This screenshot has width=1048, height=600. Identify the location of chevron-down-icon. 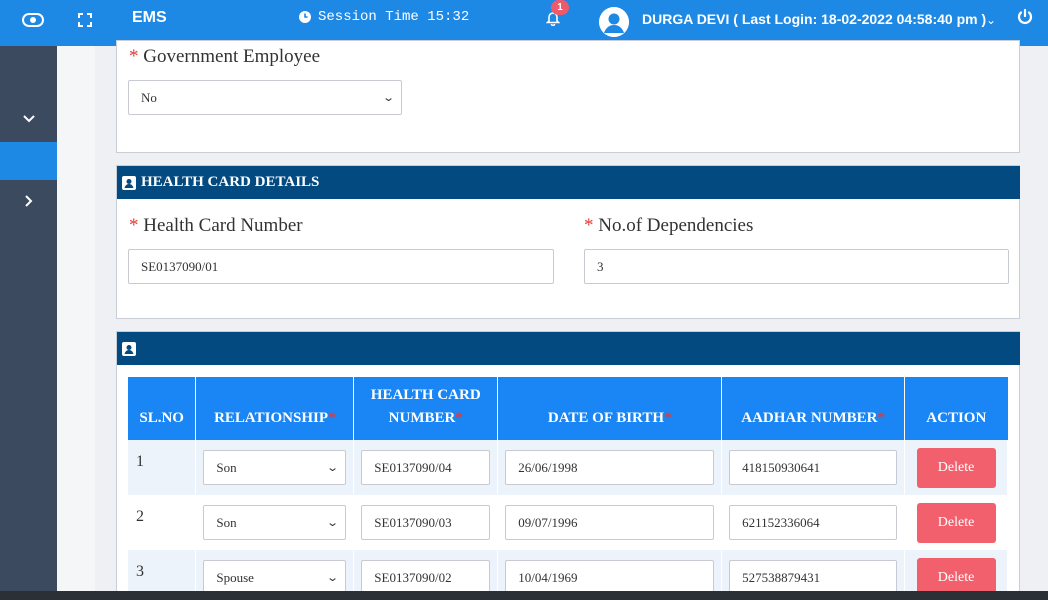
(28, 119).